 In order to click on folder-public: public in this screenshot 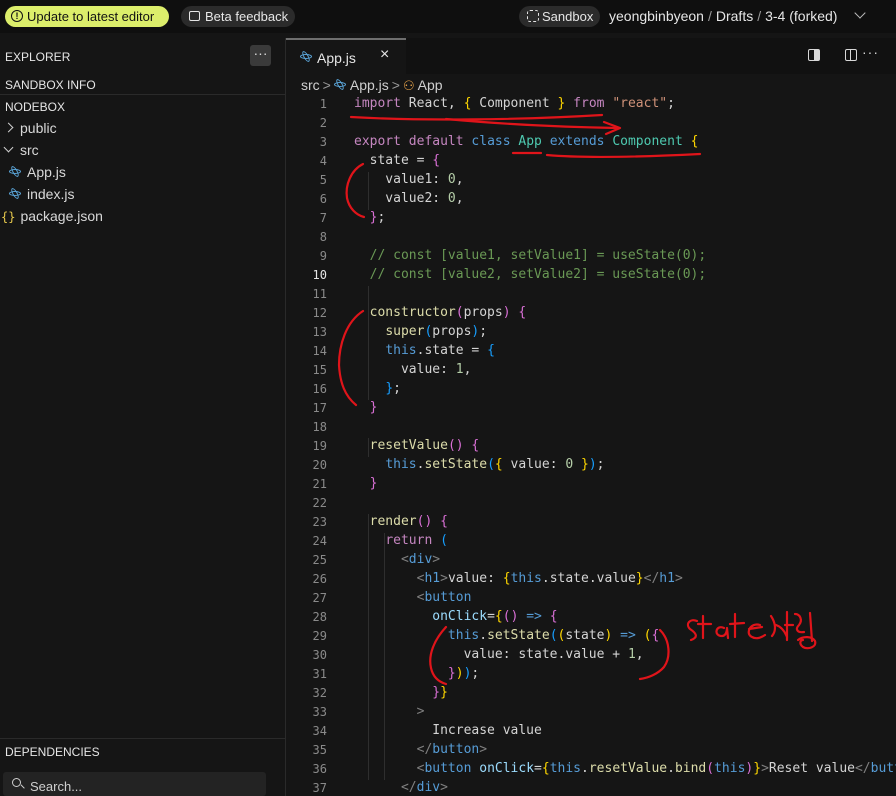, I will do `click(30, 128)`.